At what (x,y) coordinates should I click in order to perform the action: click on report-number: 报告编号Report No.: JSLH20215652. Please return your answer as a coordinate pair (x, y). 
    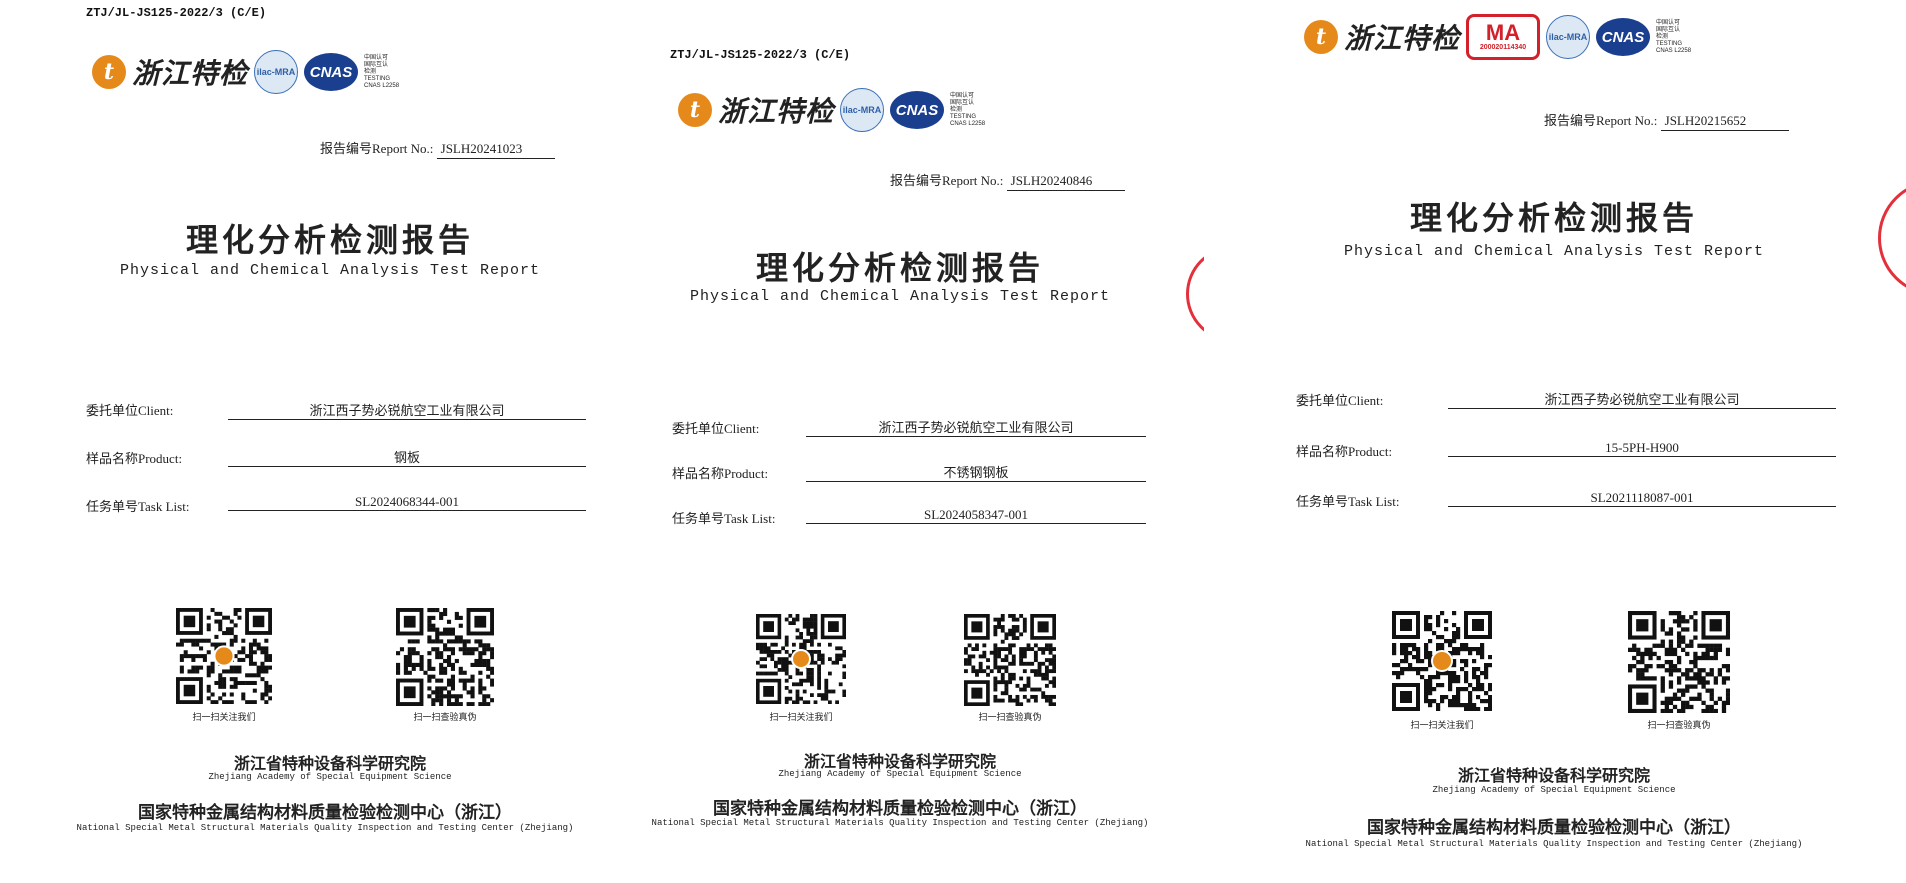
    Looking at the image, I should click on (1666, 120).